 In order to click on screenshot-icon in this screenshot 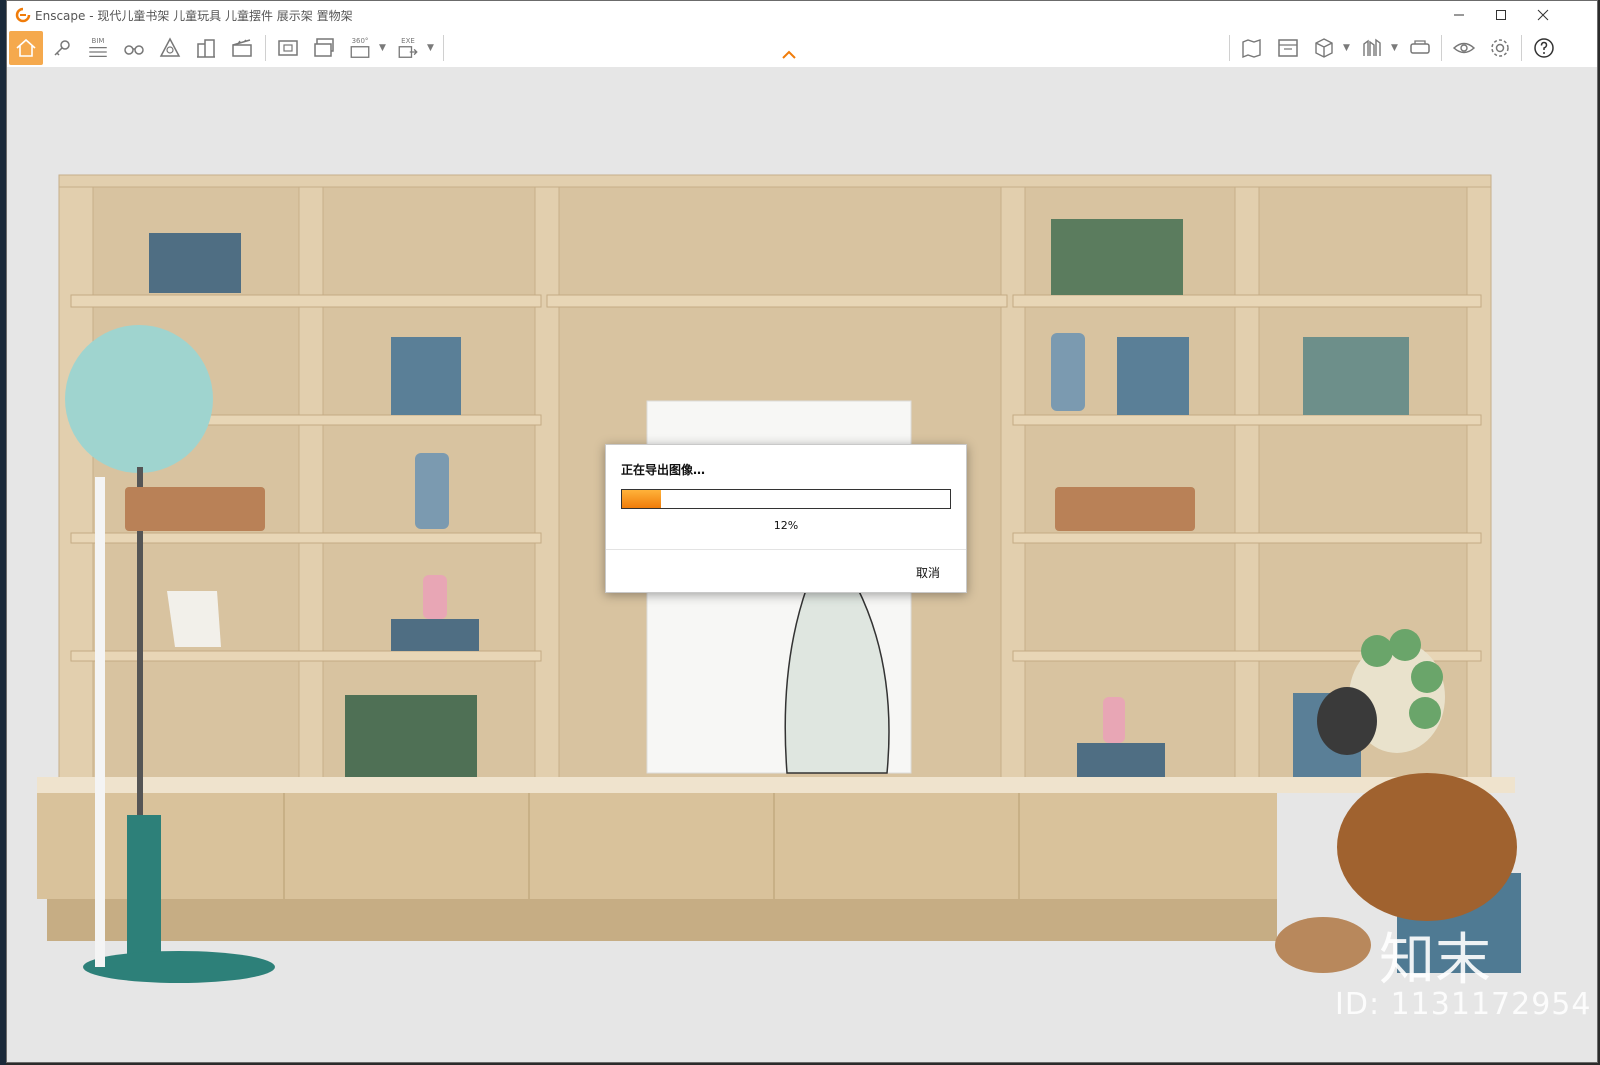, I will do `click(288, 48)`.